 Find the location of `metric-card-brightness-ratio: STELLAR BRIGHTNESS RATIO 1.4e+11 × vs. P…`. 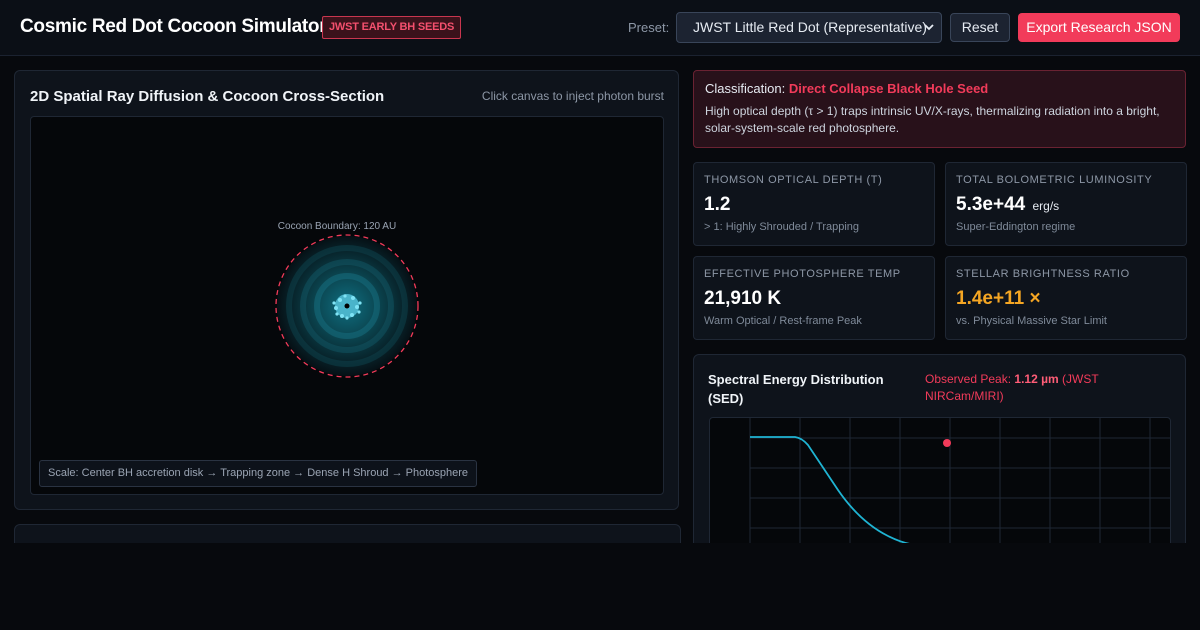

metric-card-brightness-ratio: STELLAR BRIGHTNESS RATIO 1.4e+11 × vs. P… is located at coordinates (1066, 298).